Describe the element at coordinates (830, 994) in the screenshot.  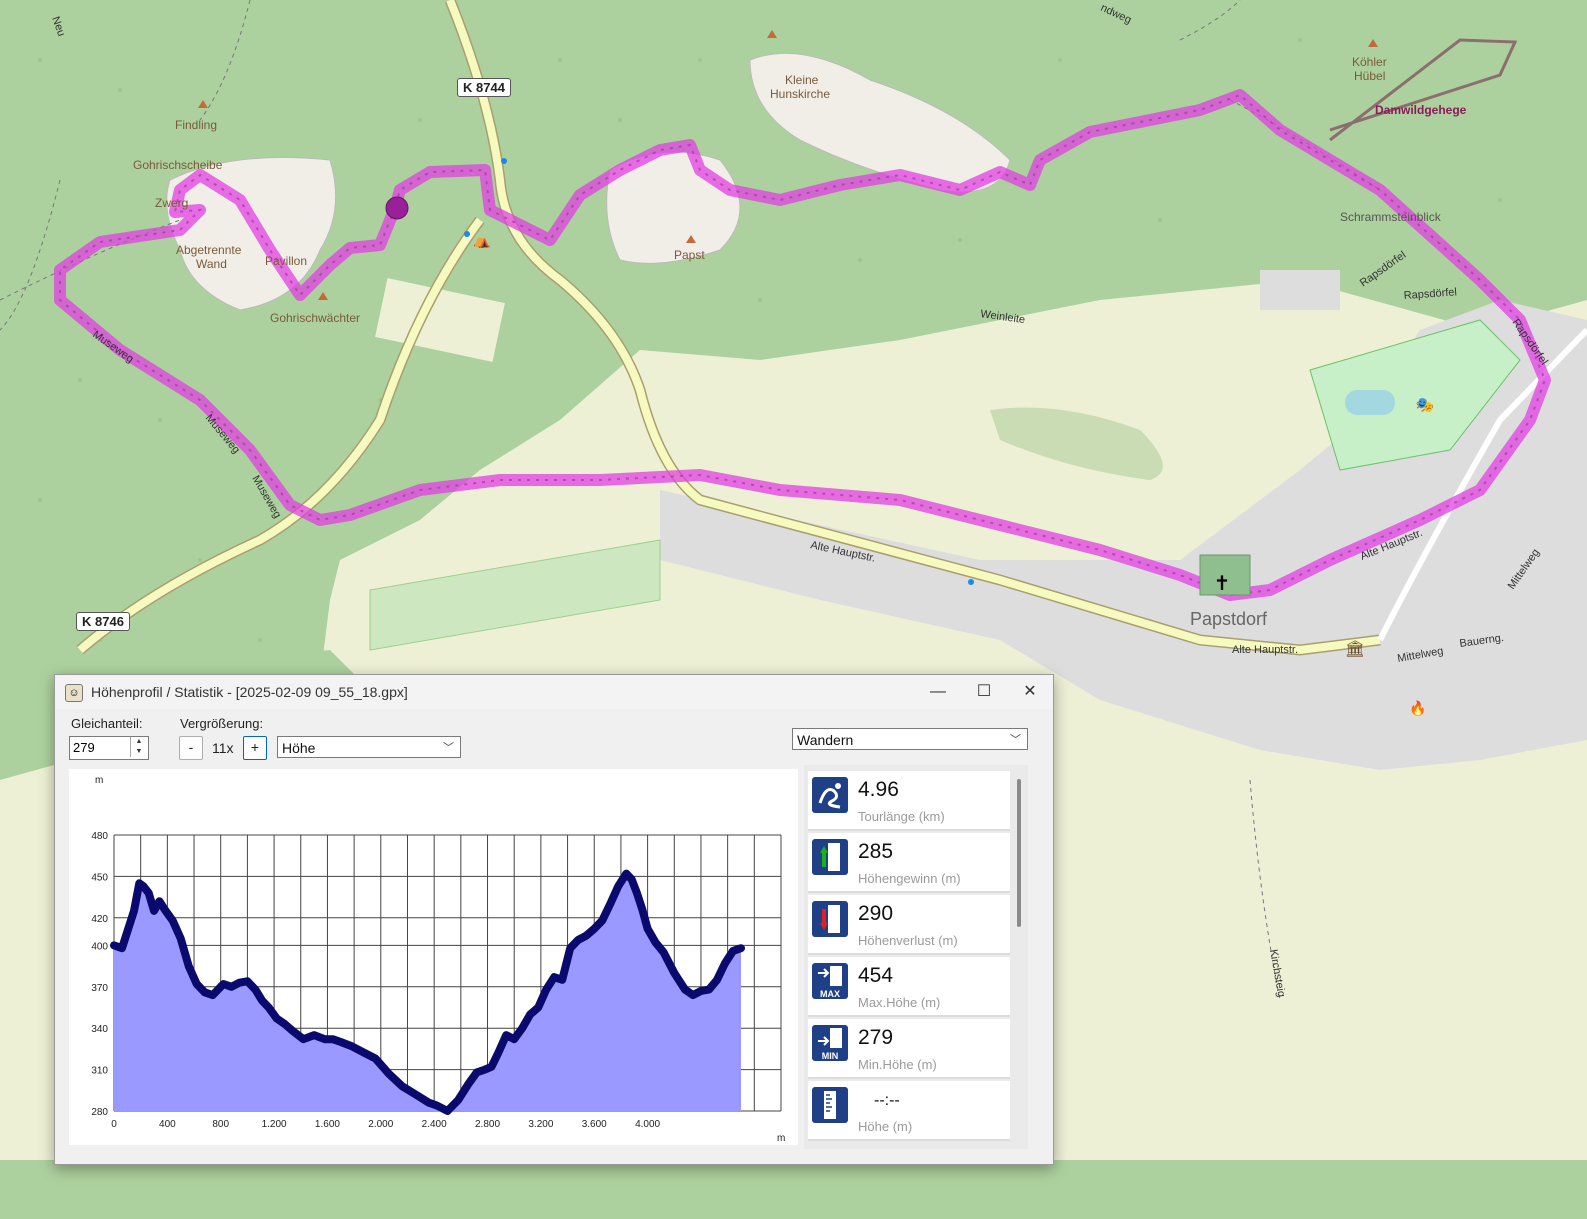
I see `max-icon-text: MAX` at that location.